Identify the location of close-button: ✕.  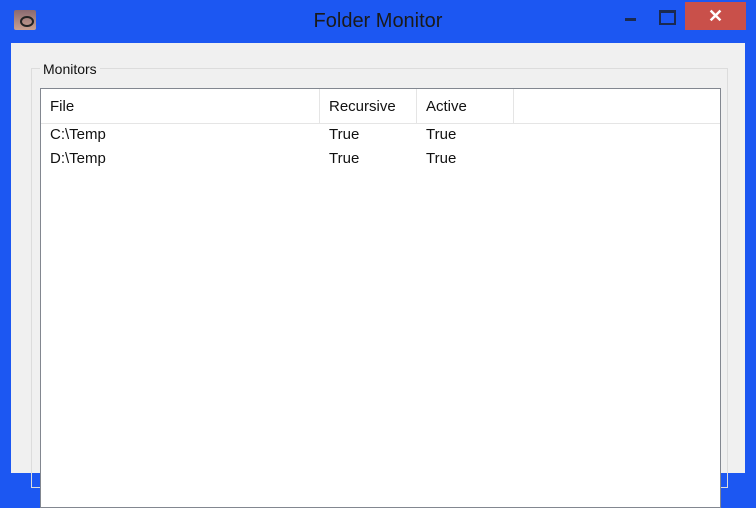
(715, 16).